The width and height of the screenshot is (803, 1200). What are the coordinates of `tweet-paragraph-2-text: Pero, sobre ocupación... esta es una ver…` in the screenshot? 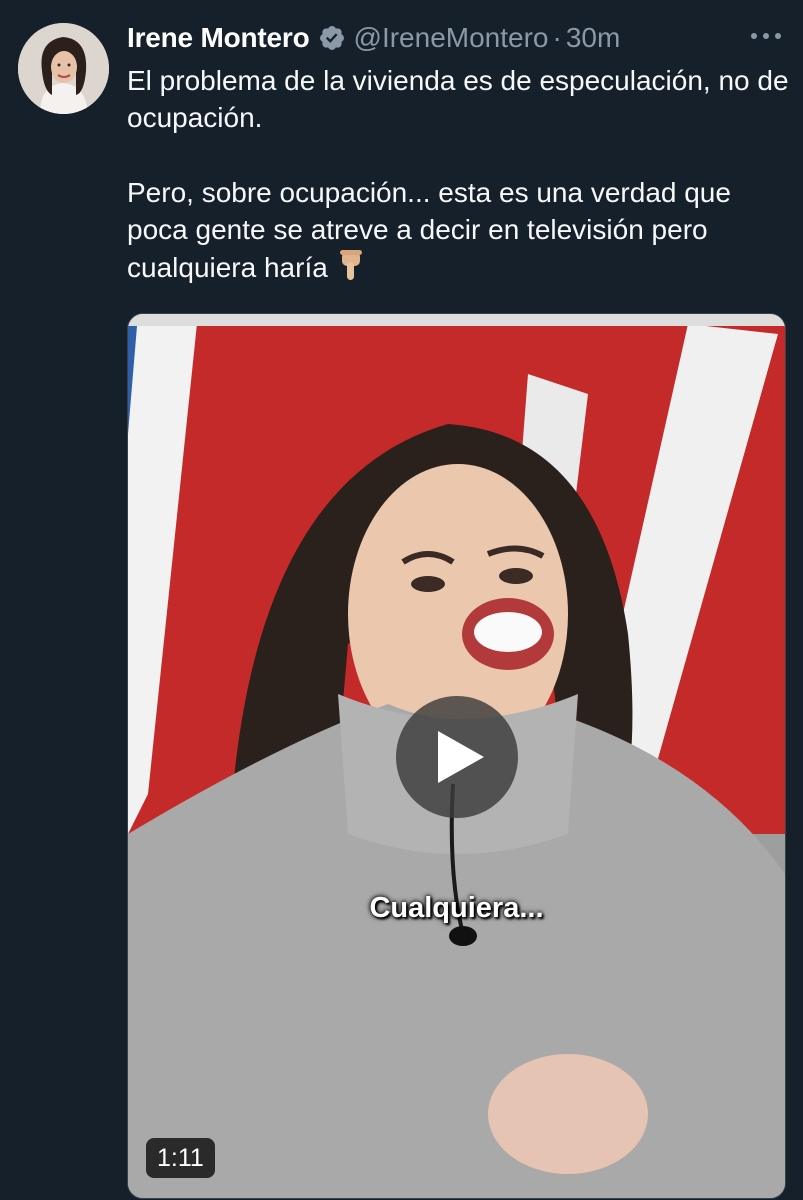 It's located at (429, 230).